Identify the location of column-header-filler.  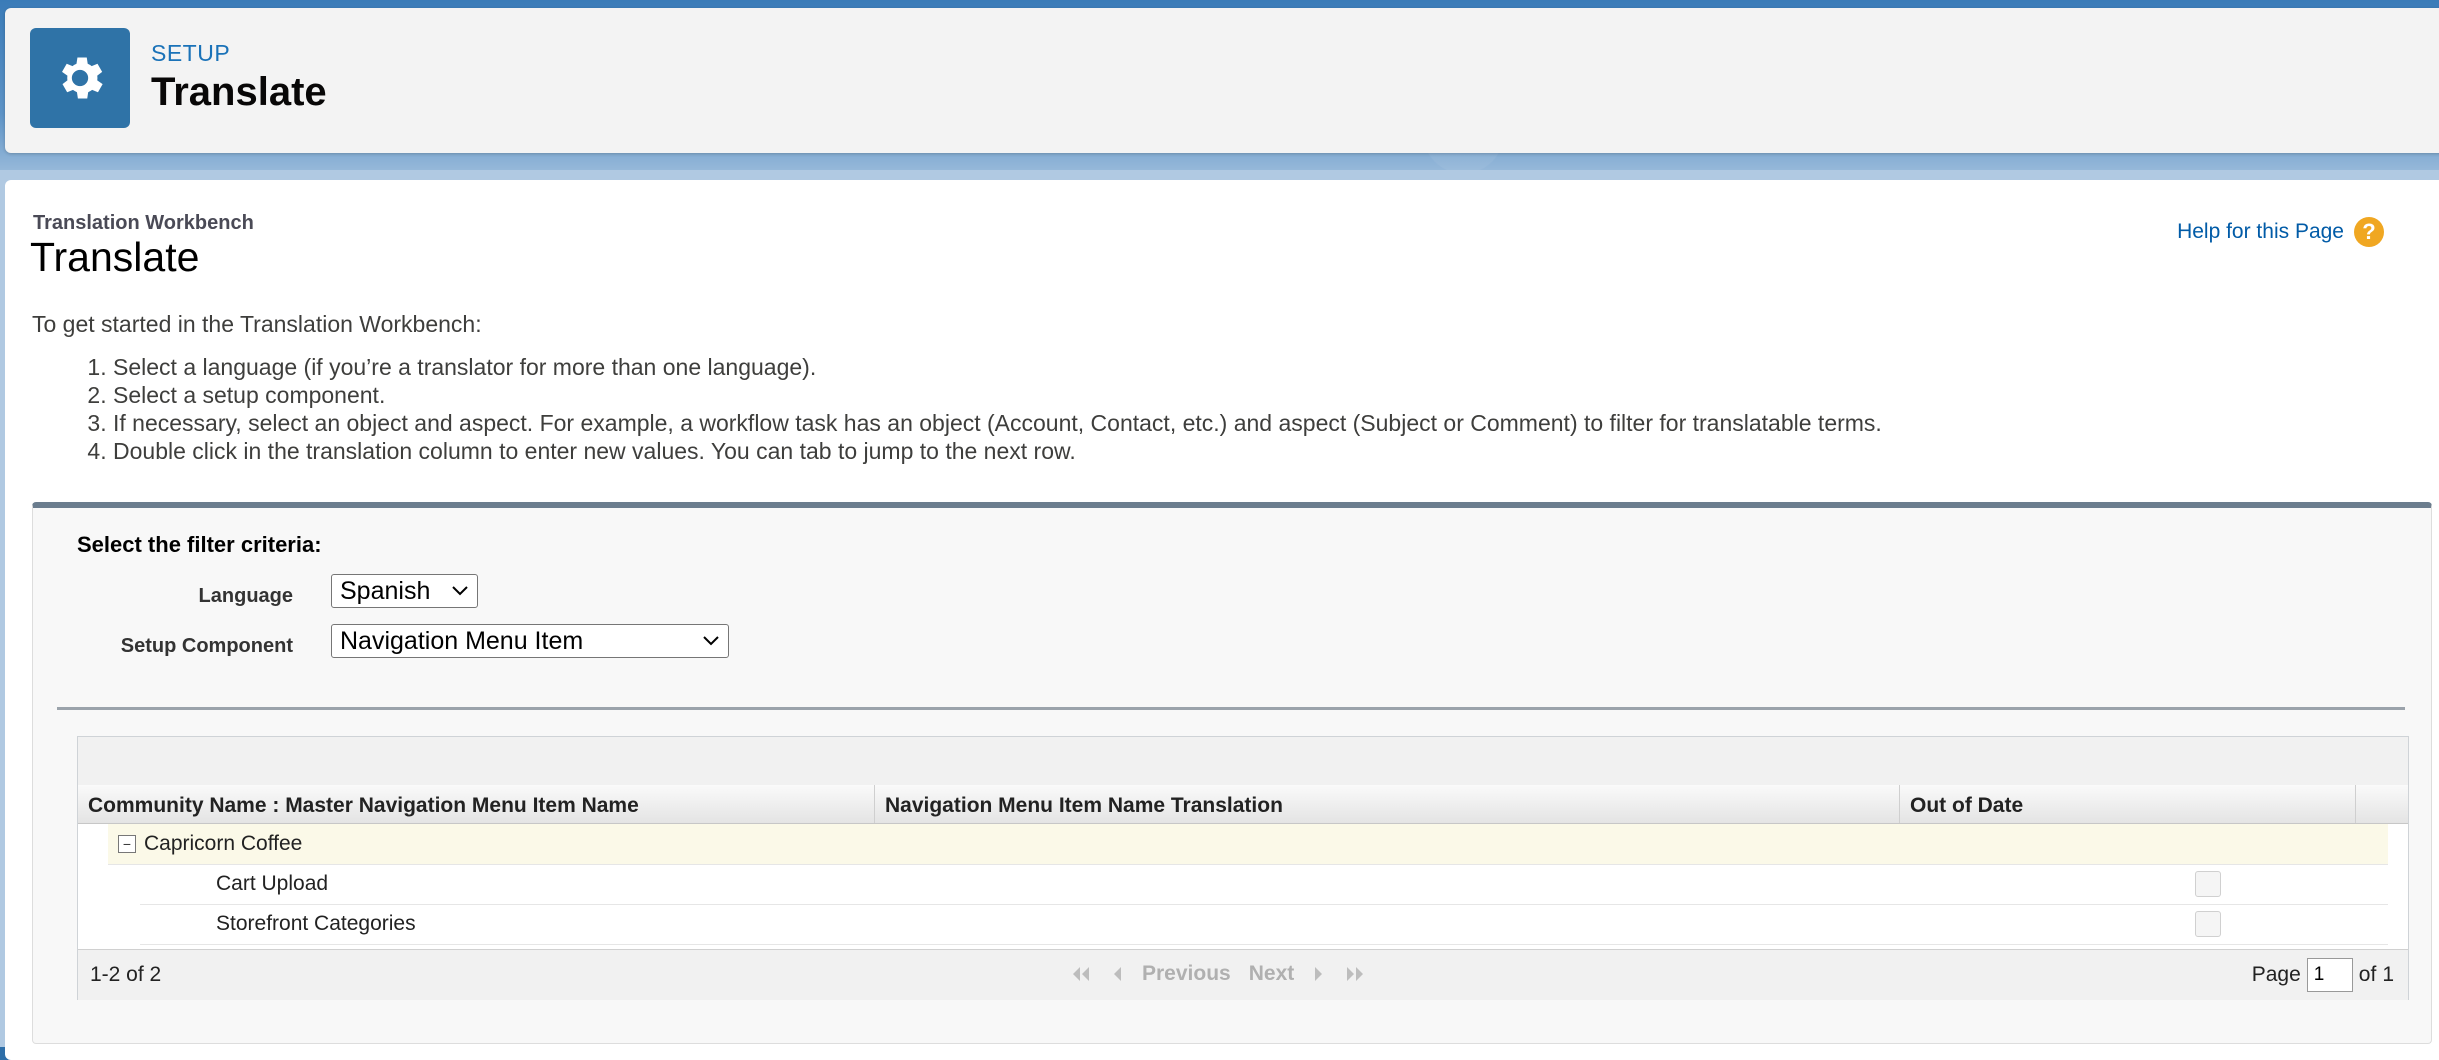
(2382, 804).